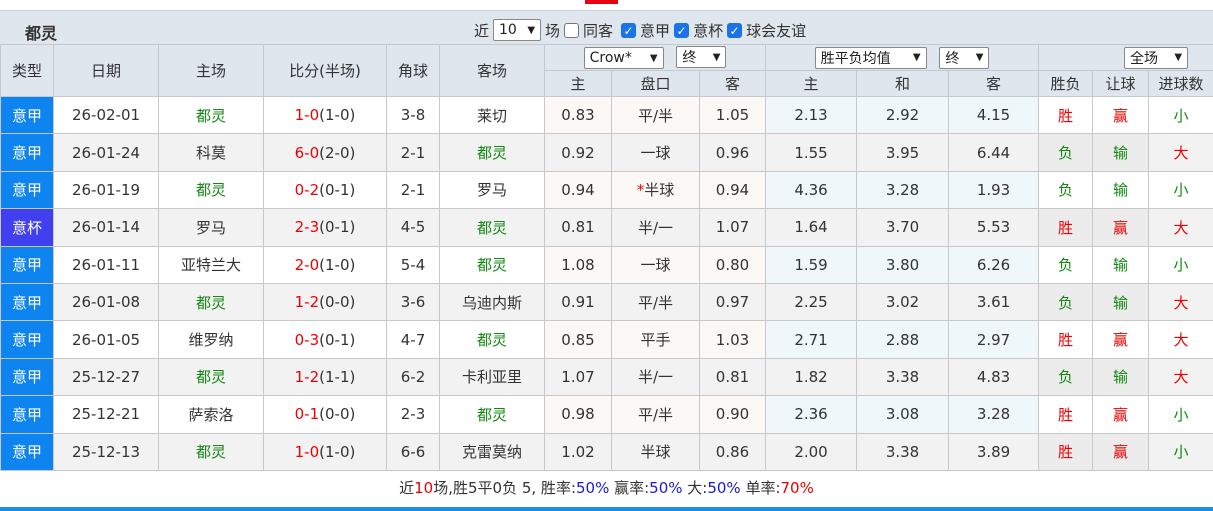 This screenshot has height=511, width=1213. Describe the element at coordinates (492, 190) in the screenshot. I see `away-cell: 罗马` at that location.